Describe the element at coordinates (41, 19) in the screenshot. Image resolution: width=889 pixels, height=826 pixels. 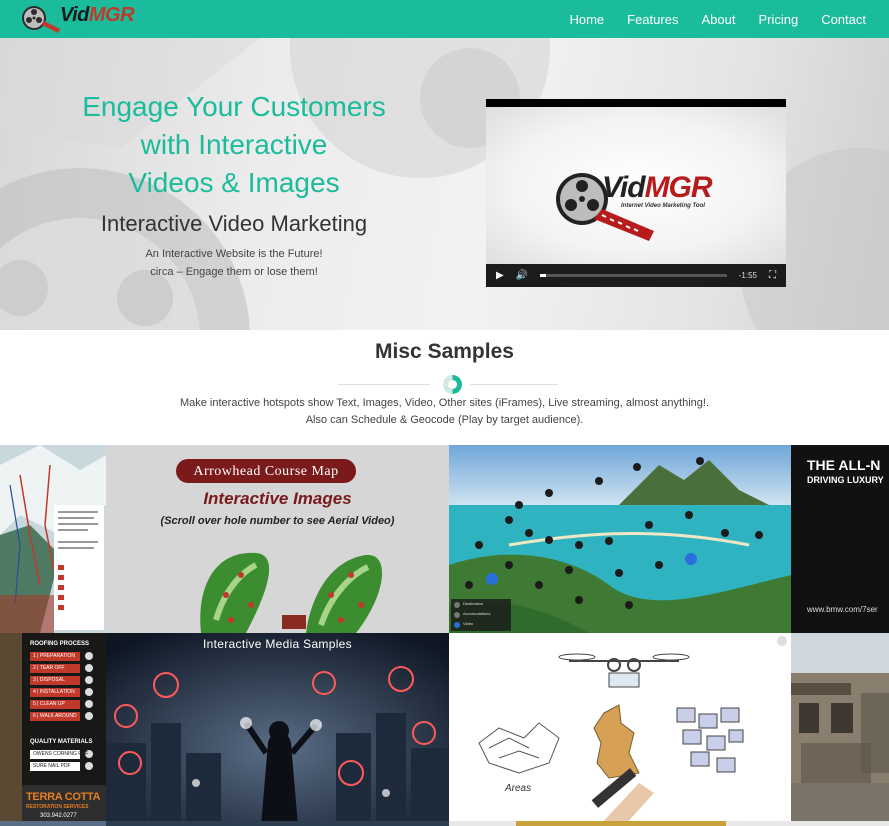
I see `film-reel-icon` at that location.